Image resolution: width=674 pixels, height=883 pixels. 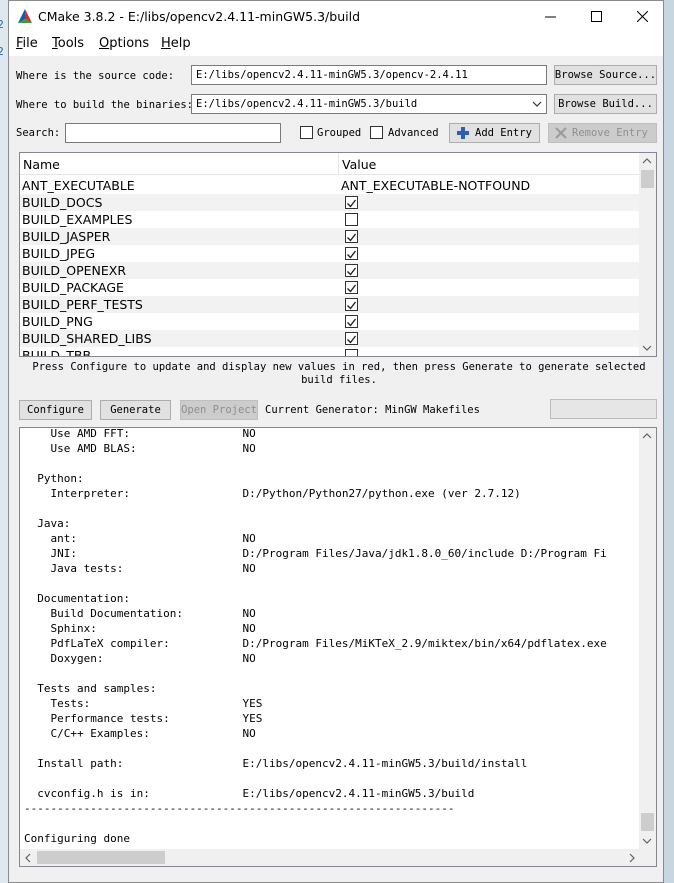 I want to click on configure-button: Configure, so click(x=55, y=410).